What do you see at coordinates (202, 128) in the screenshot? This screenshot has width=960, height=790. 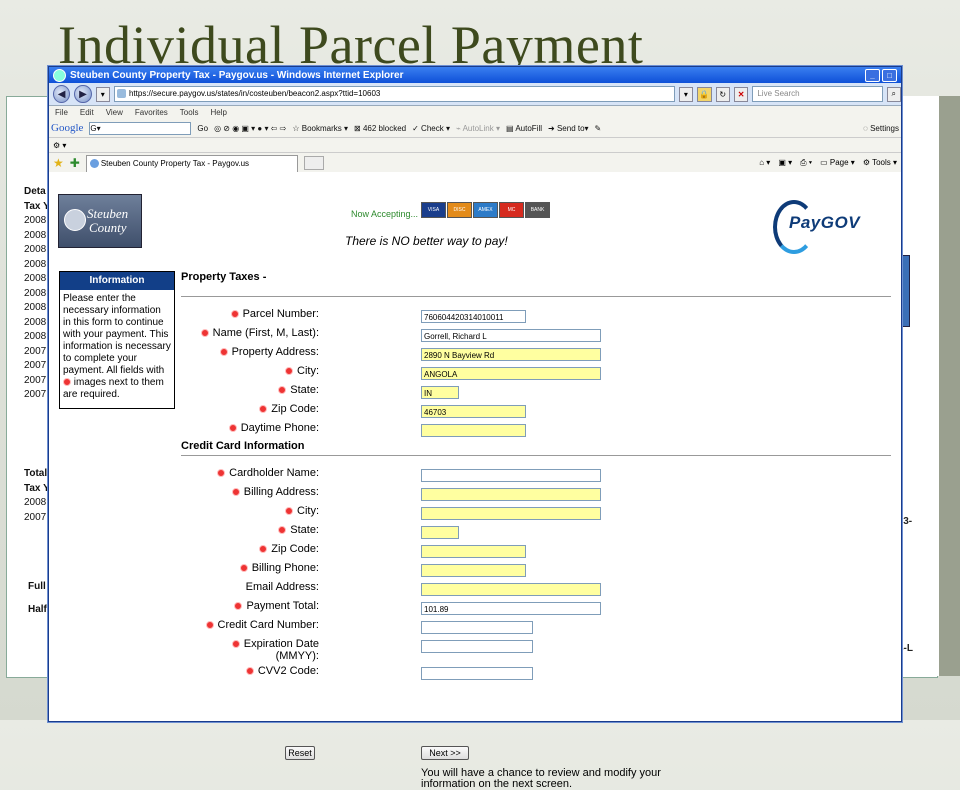 I see `google-go-button: Go` at bounding box center [202, 128].